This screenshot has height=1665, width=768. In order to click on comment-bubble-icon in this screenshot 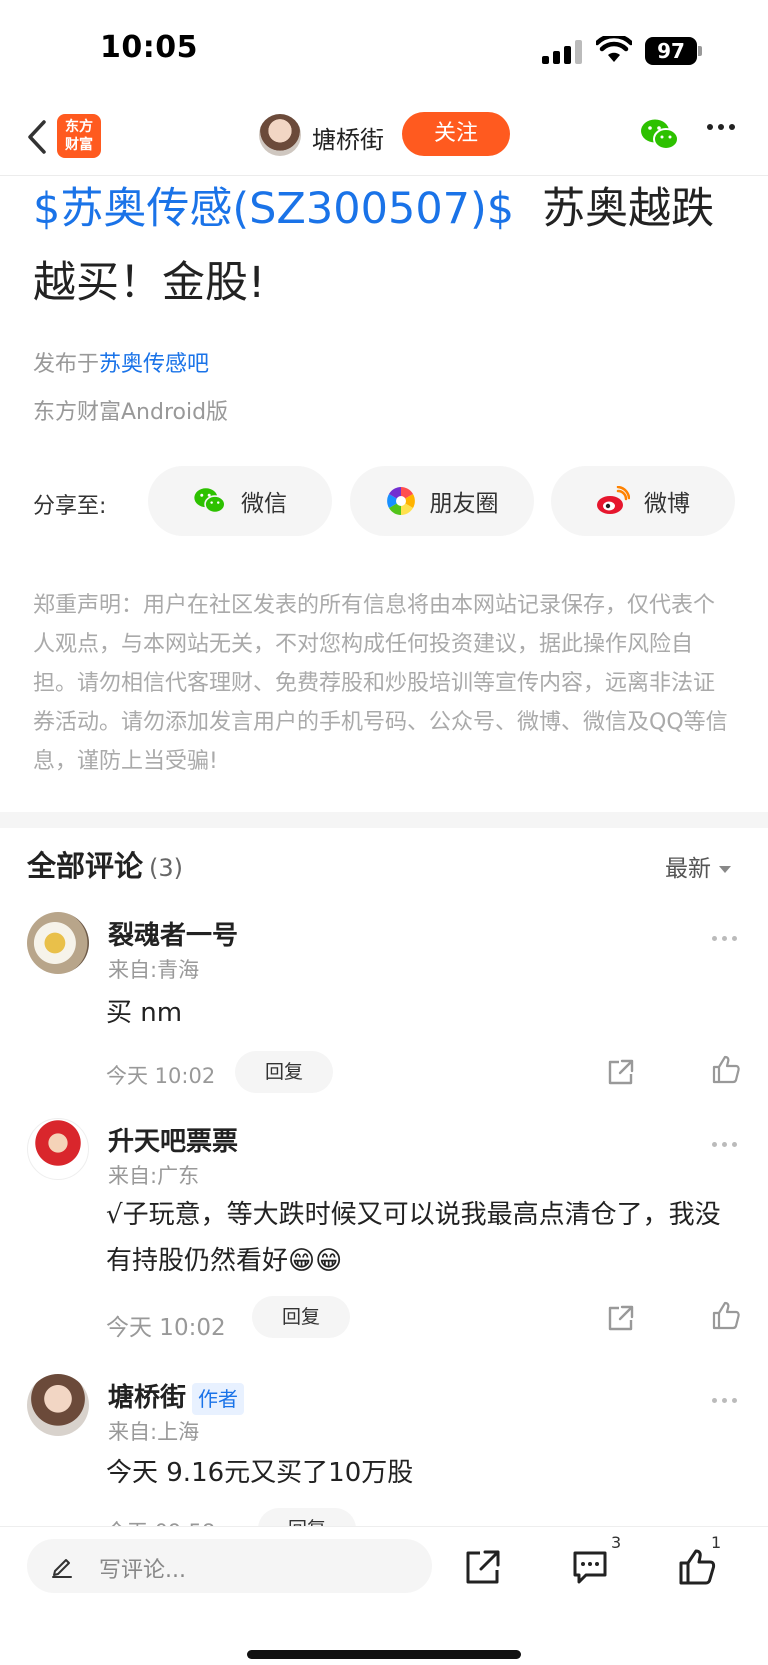, I will do `click(590, 1567)`.